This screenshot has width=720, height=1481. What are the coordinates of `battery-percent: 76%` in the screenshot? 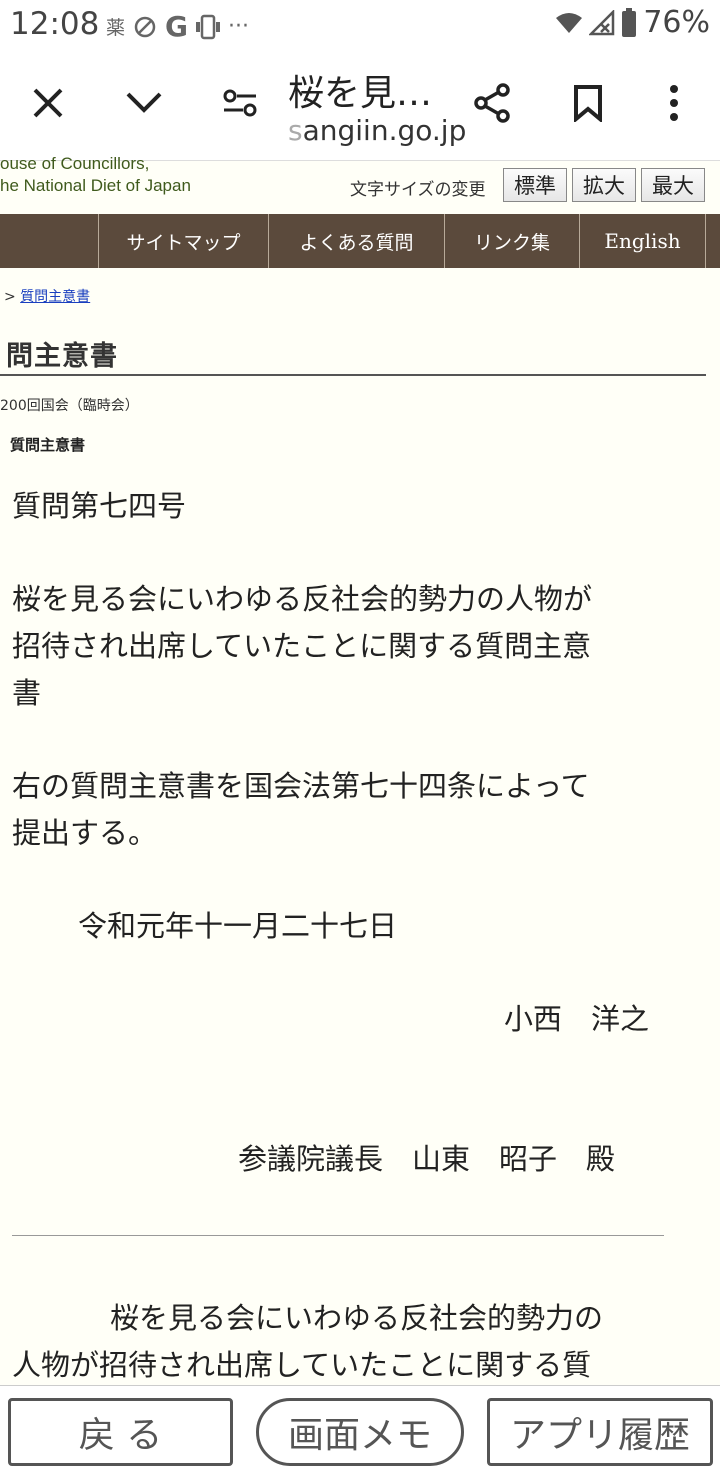 It's located at (676, 22).